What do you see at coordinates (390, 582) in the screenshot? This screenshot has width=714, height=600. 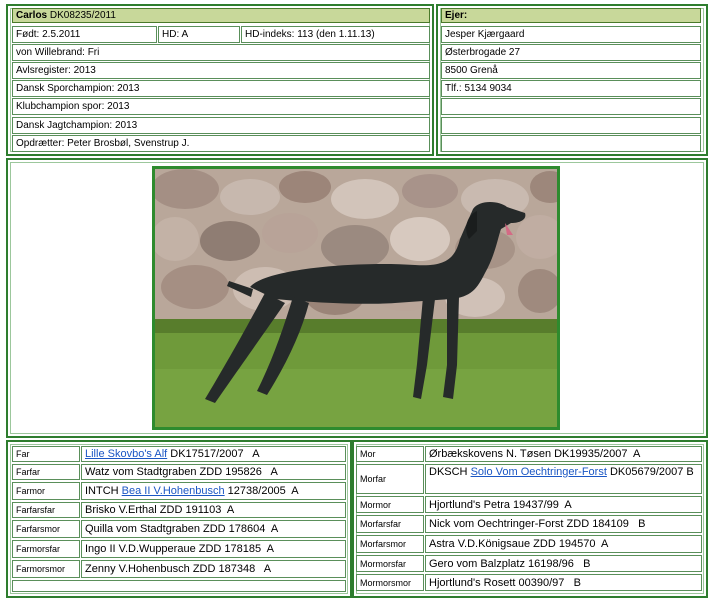 I see `pedigree-label-mormorsmor: Mormorsmor` at bounding box center [390, 582].